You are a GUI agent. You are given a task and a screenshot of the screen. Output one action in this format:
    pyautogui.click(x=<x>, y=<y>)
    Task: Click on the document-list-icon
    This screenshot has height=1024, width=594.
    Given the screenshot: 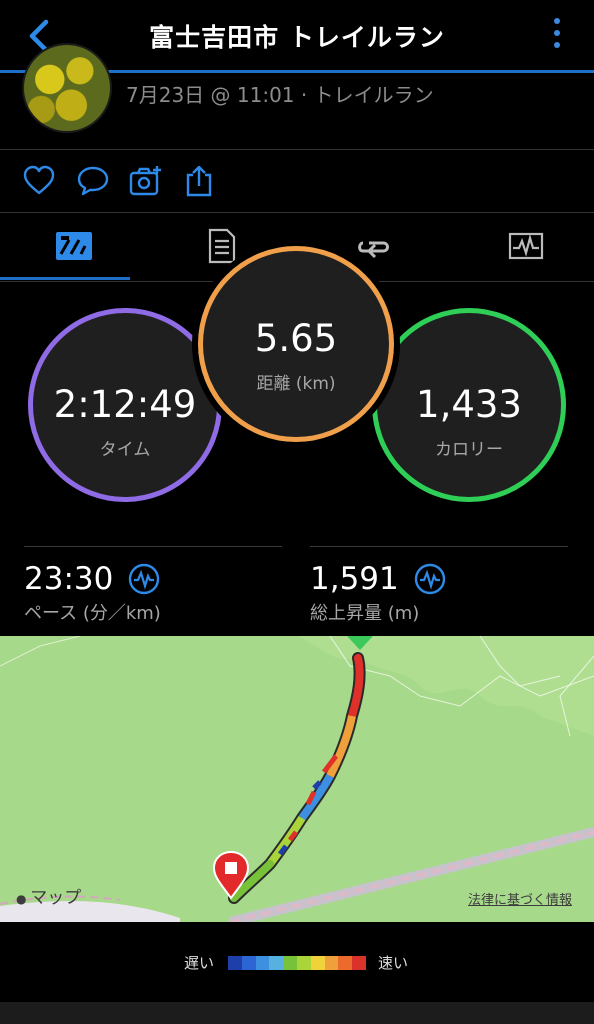 What is the action you would take?
    pyautogui.click(x=222, y=246)
    